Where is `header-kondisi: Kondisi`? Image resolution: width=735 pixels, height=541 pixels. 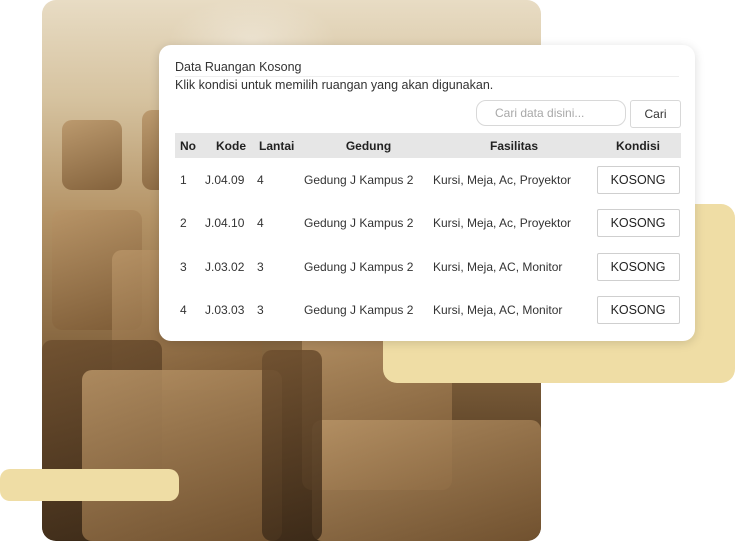
header-kondisi: Kondisi is located at coordinates (638, 145).